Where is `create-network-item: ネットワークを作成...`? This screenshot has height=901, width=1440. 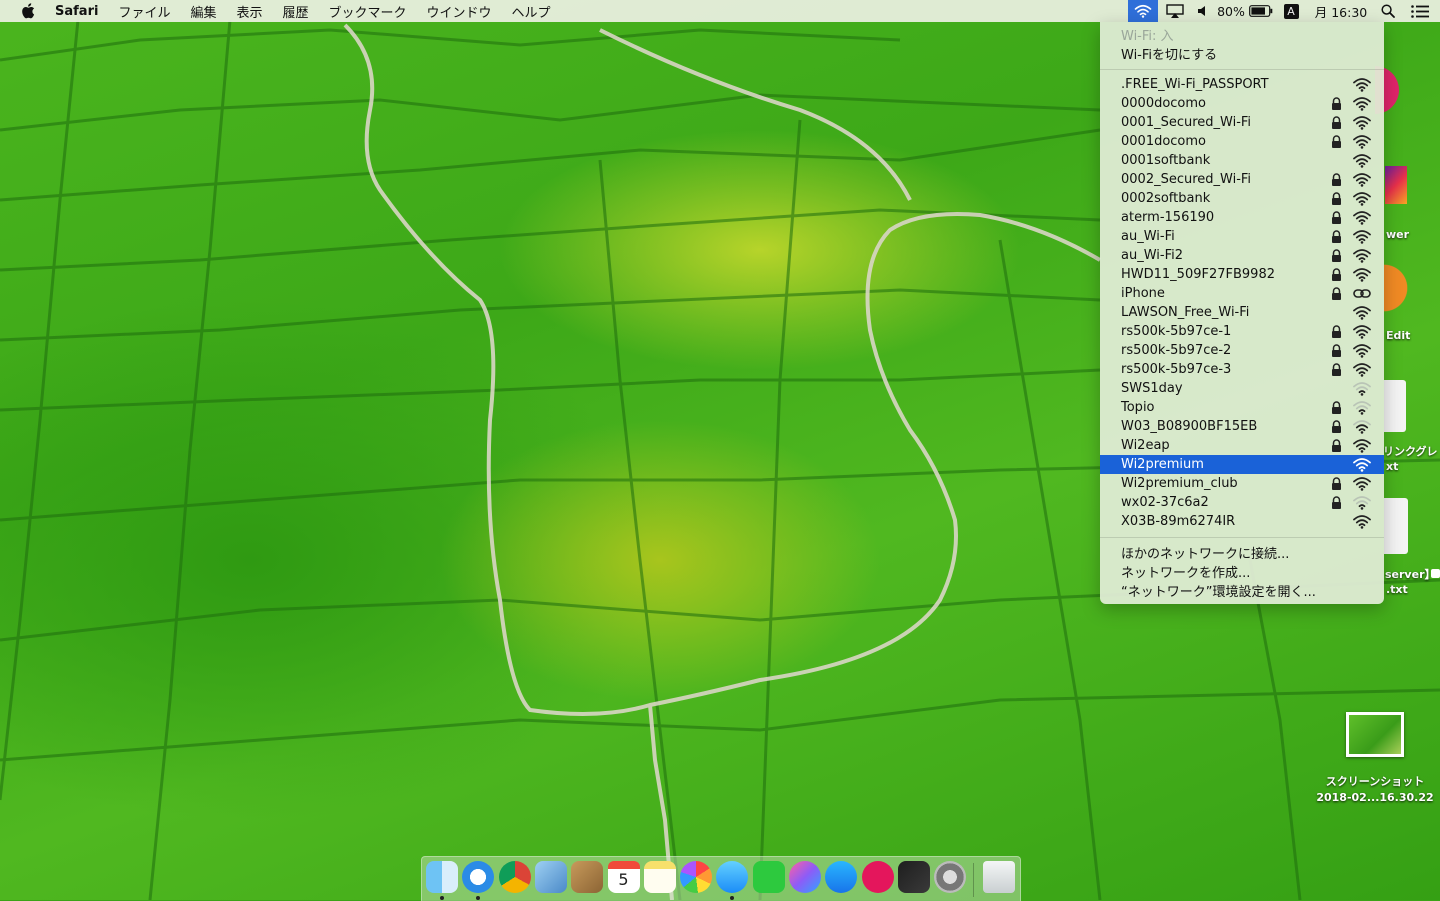
create-network-item: ネットワークを作成... is located at coordinates (1242, 571).